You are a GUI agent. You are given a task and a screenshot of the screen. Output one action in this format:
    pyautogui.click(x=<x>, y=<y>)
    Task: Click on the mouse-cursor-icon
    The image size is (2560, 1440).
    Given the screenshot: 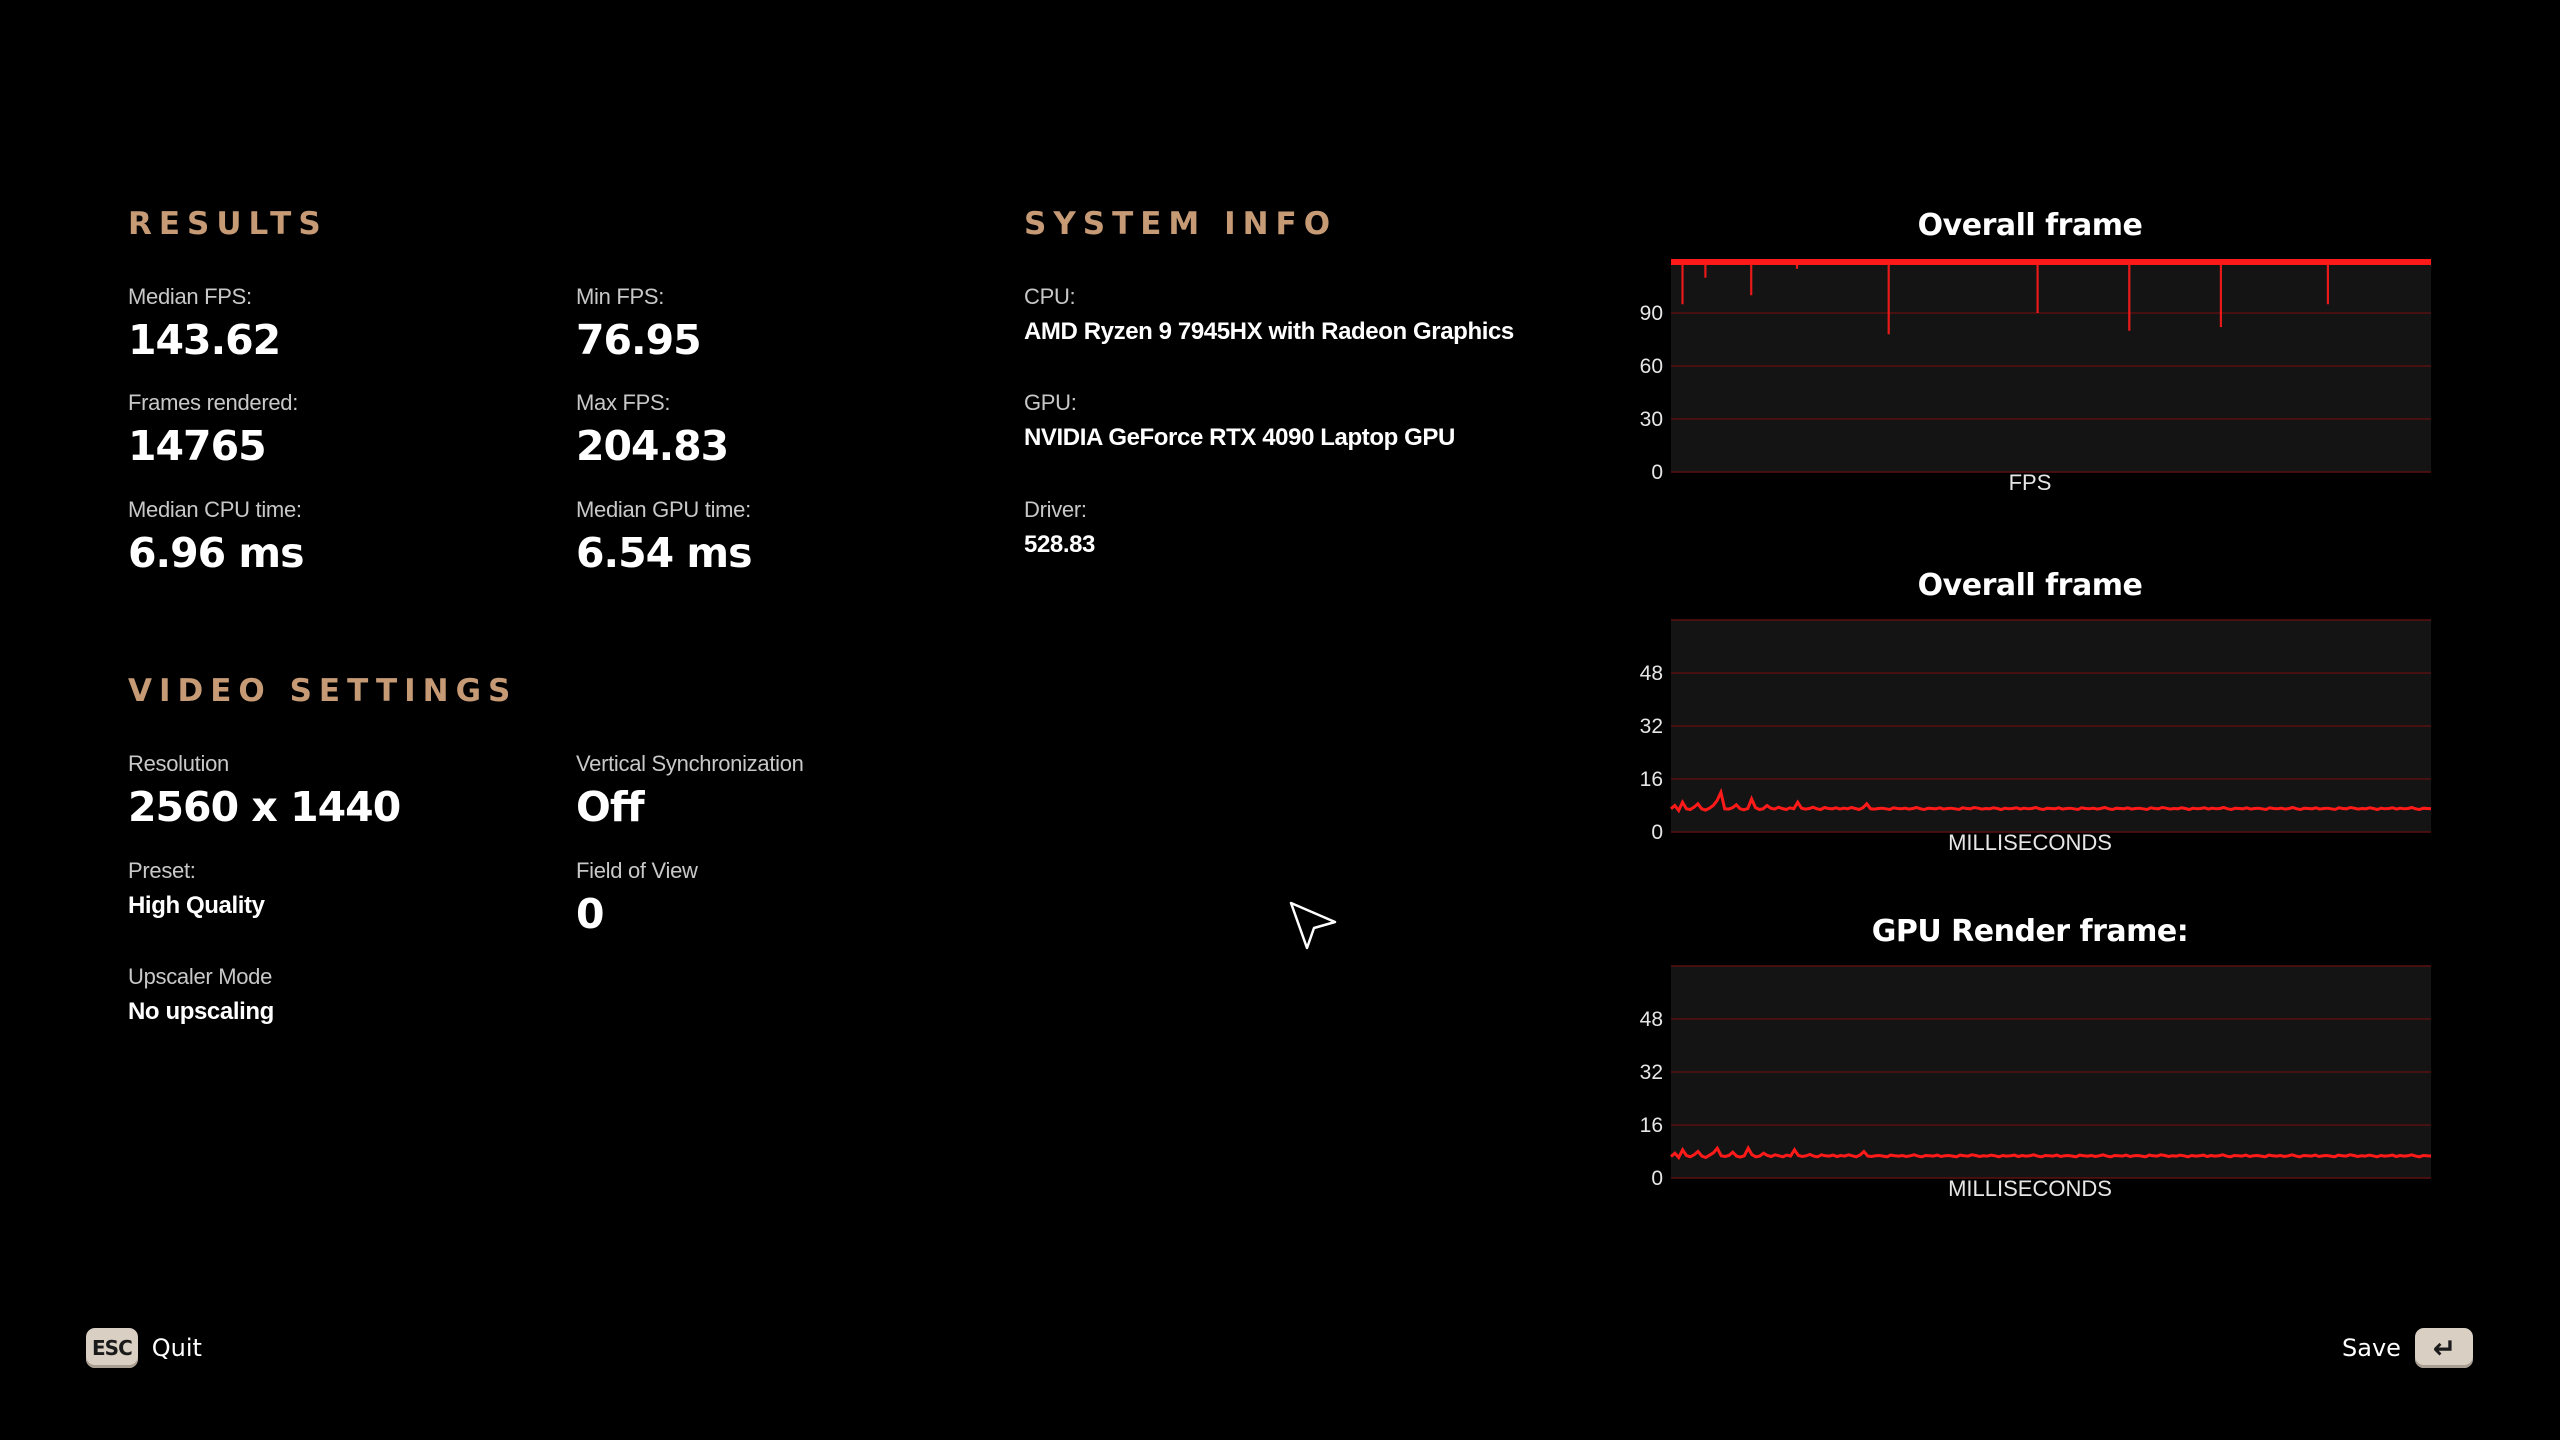 What is the action you would take?
    pyautogui.click(x=1313, y=925)
    